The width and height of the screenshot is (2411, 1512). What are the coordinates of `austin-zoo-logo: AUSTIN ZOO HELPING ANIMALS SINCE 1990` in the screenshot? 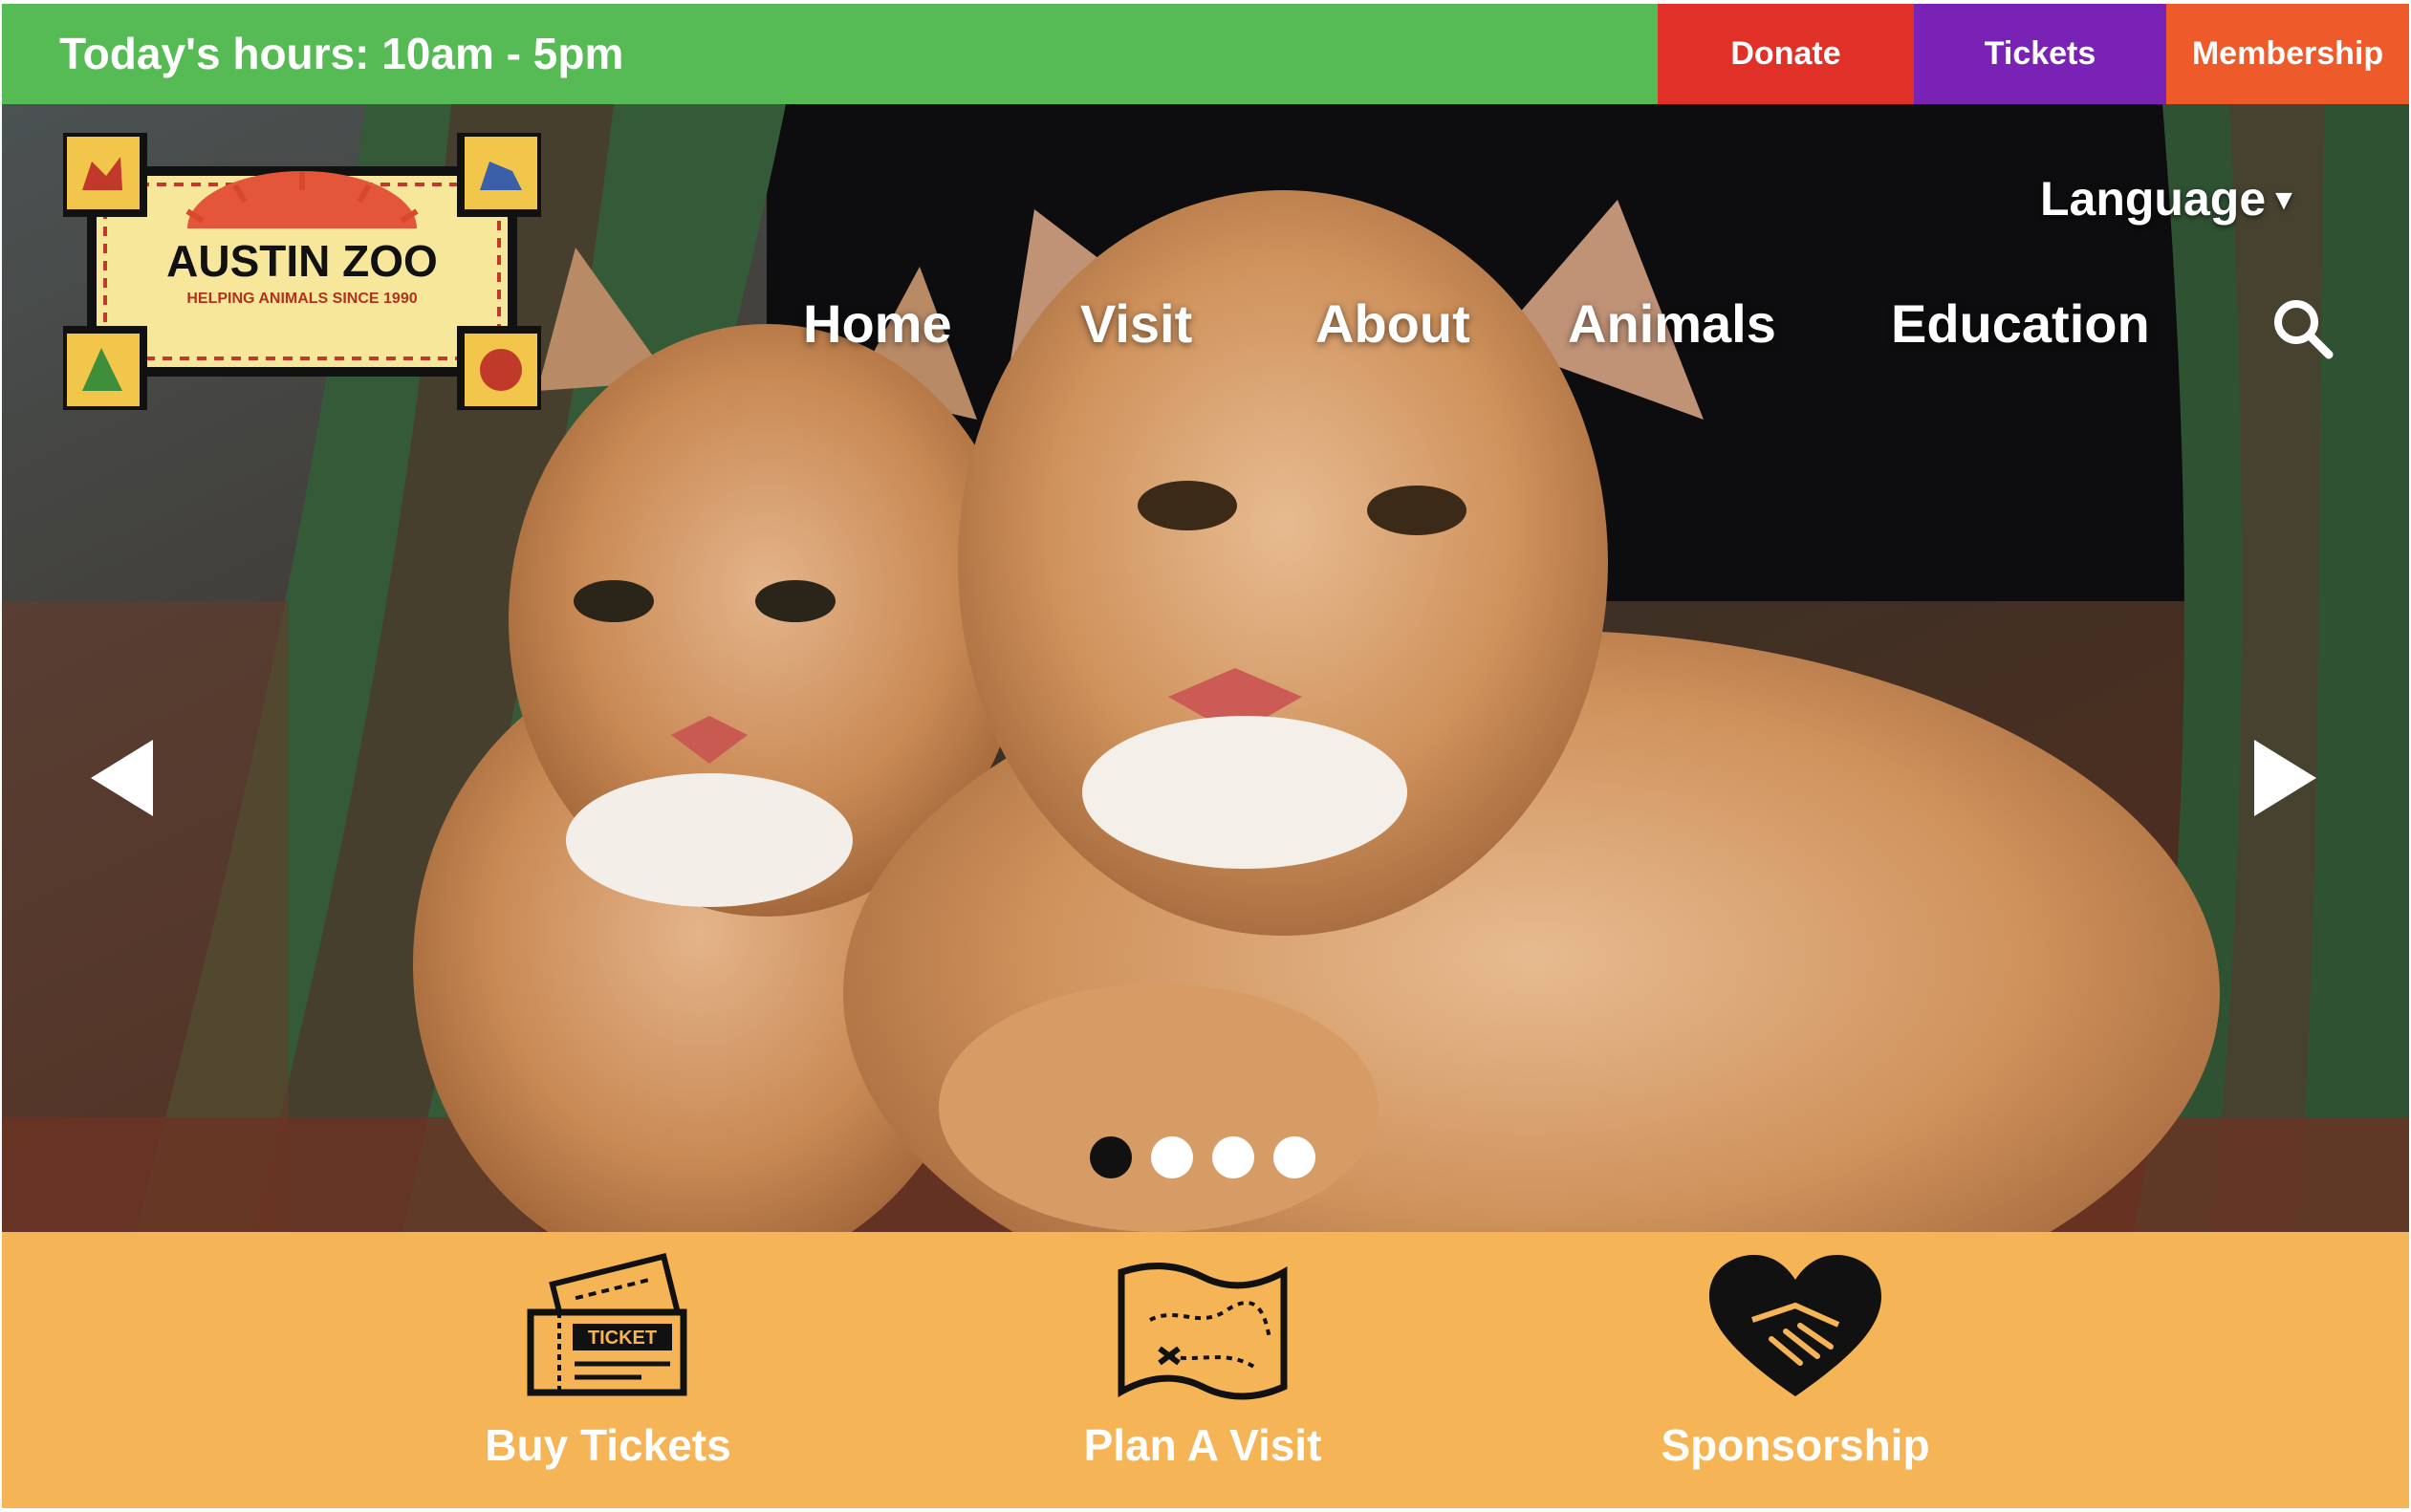 It's located at (302, 271).